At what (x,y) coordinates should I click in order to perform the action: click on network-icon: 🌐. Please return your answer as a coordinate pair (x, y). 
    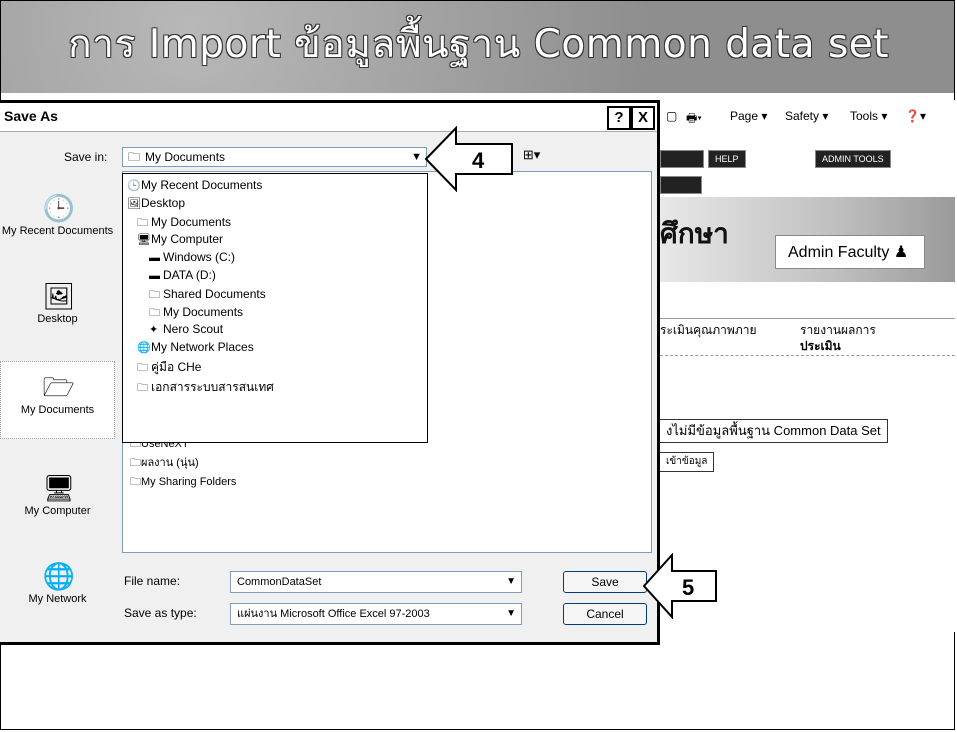
    Looking at the image, I should click on (144, 348).